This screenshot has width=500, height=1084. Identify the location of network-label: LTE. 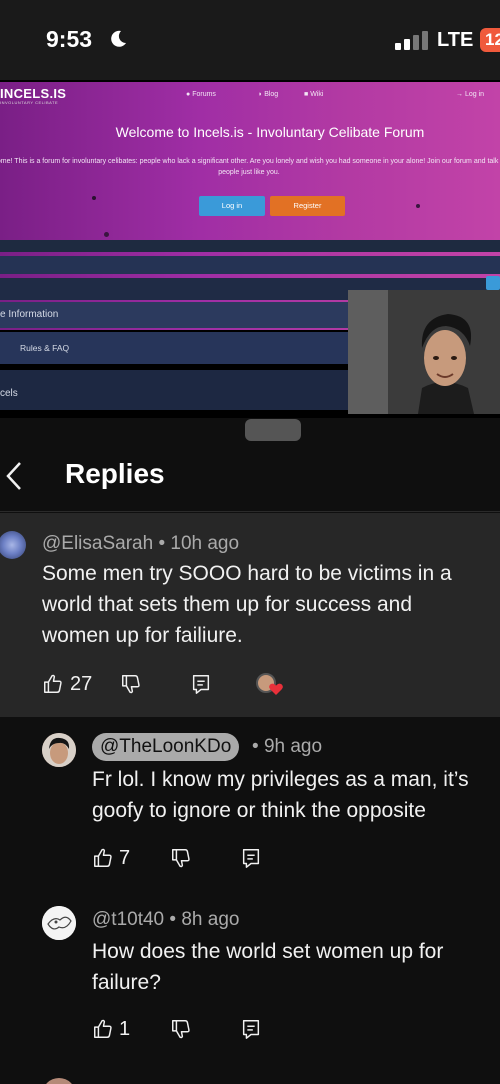
(455, 40).